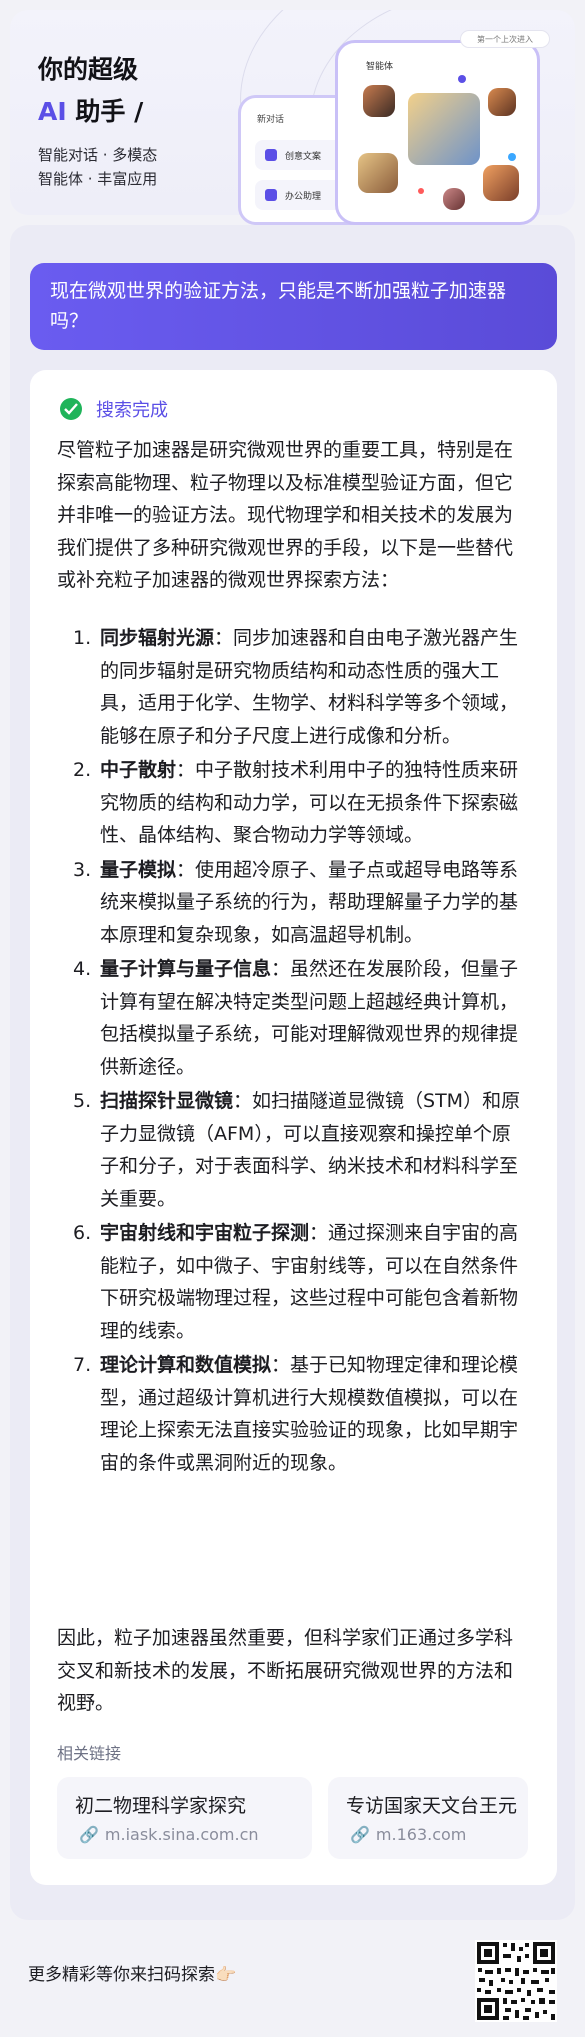 This screenshot has height=2037, width=585. Describe the element at coordinates (181, 1834) in the screenshot. I see `related-link-url-text: m.iask.sina.com.cn` at that location.